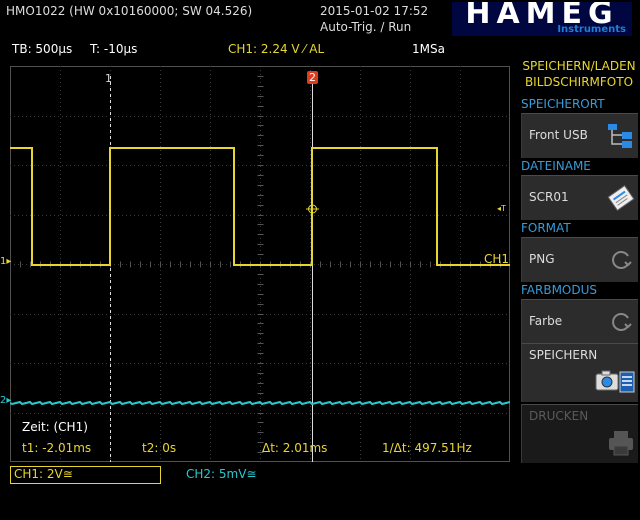  Describe the element at coordinates (591, 29) in the screenshot. I see `logo-subtext: Instruments` at that location.